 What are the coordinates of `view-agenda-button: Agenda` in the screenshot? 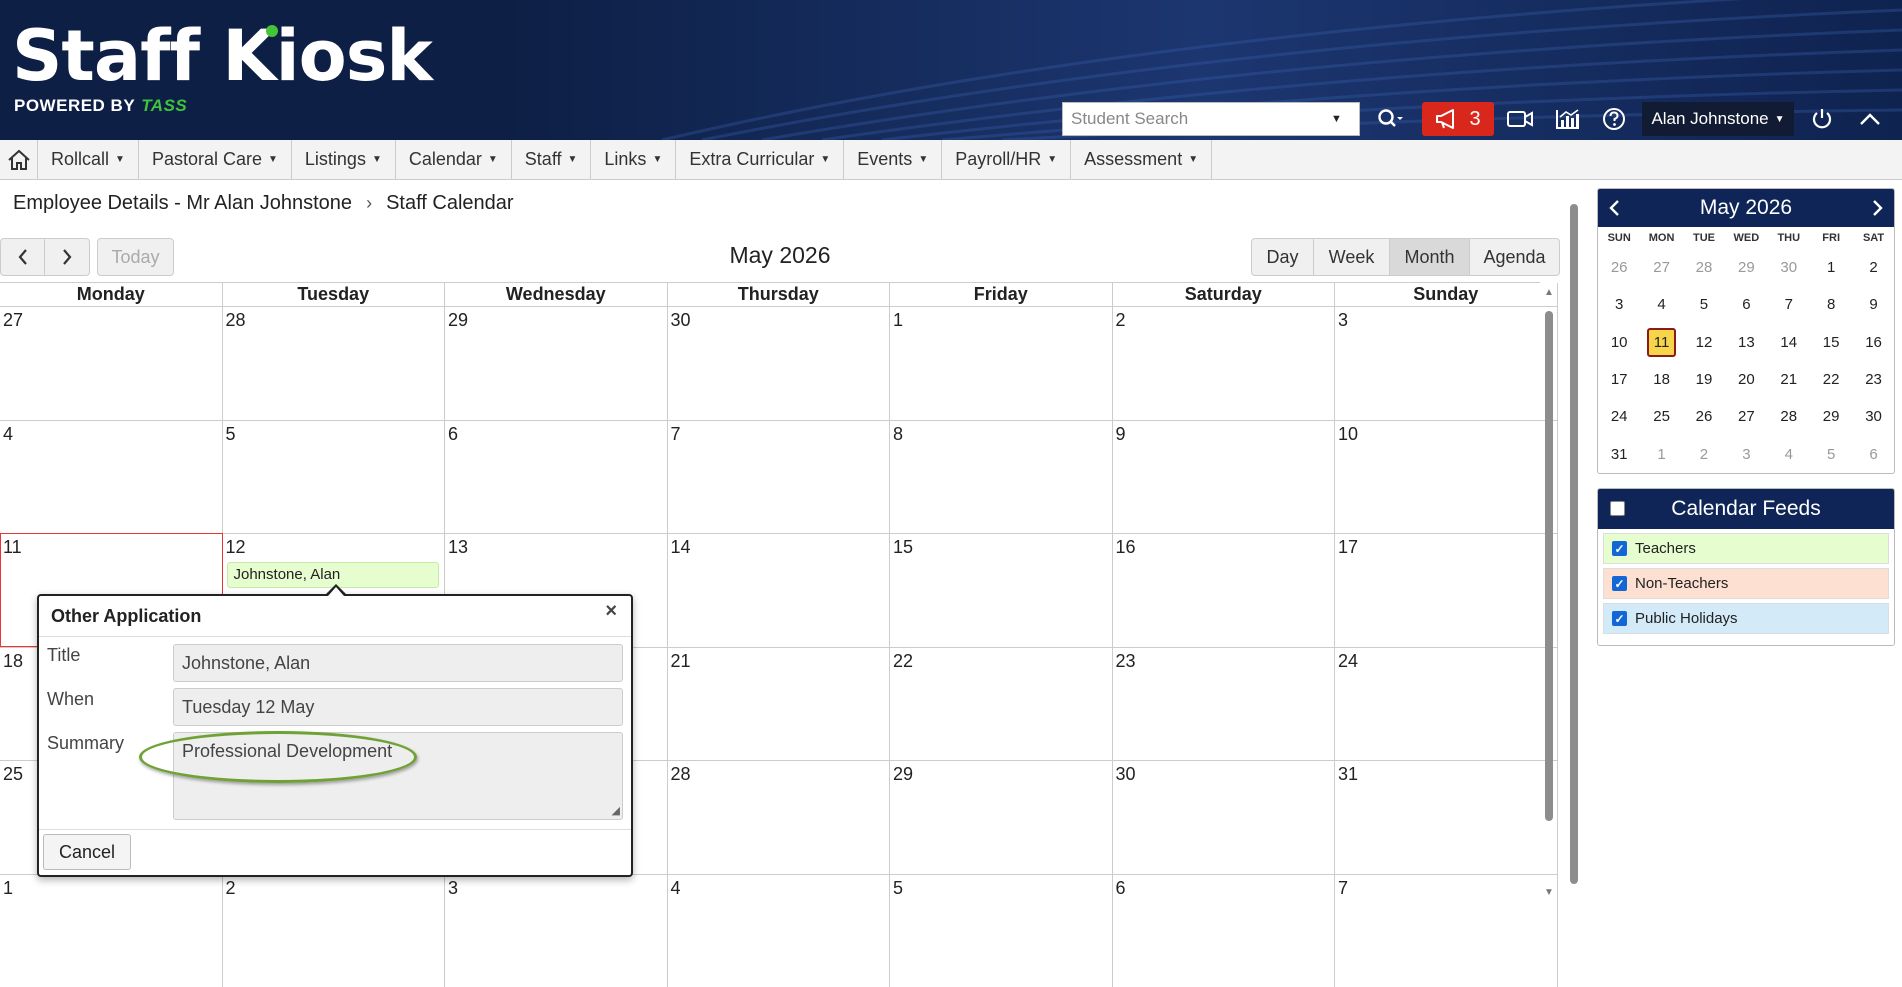 It's located at (1515, 257).